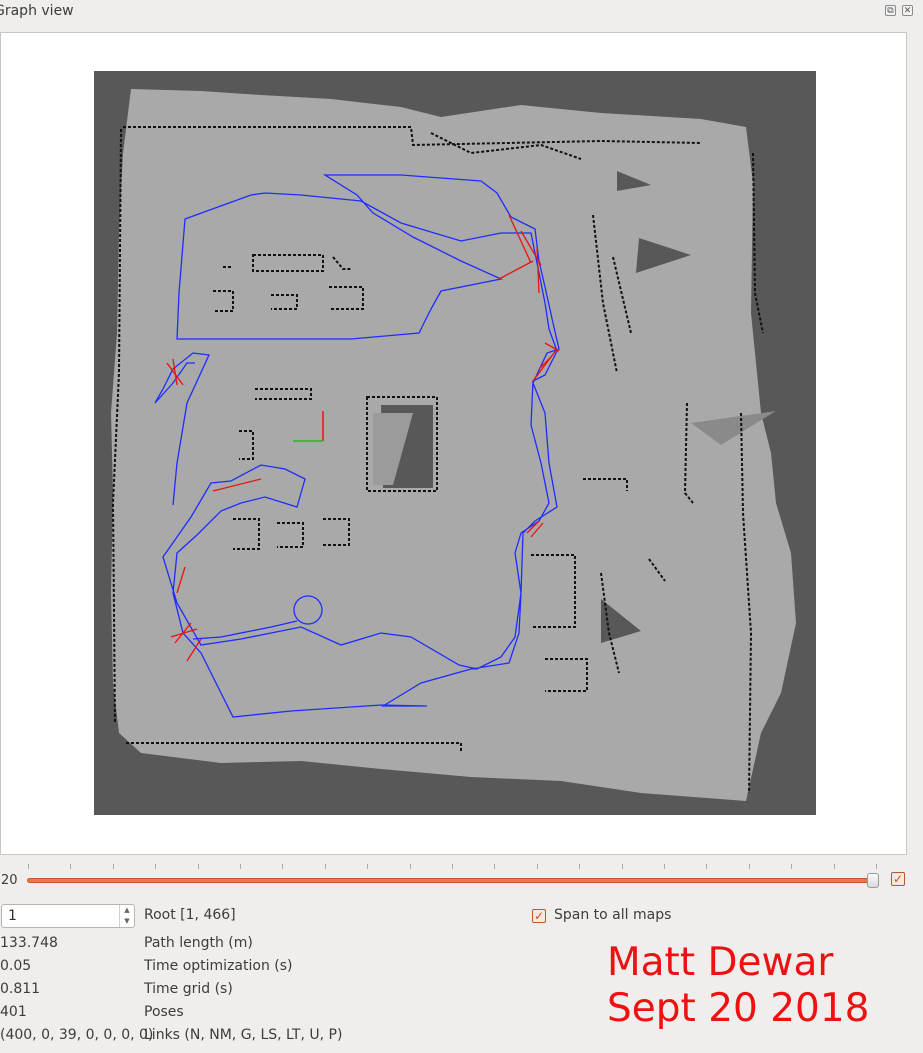  Describe the element at coordinates (37, 11) in the screenshot. I see `window-title: Graph view` at that location.